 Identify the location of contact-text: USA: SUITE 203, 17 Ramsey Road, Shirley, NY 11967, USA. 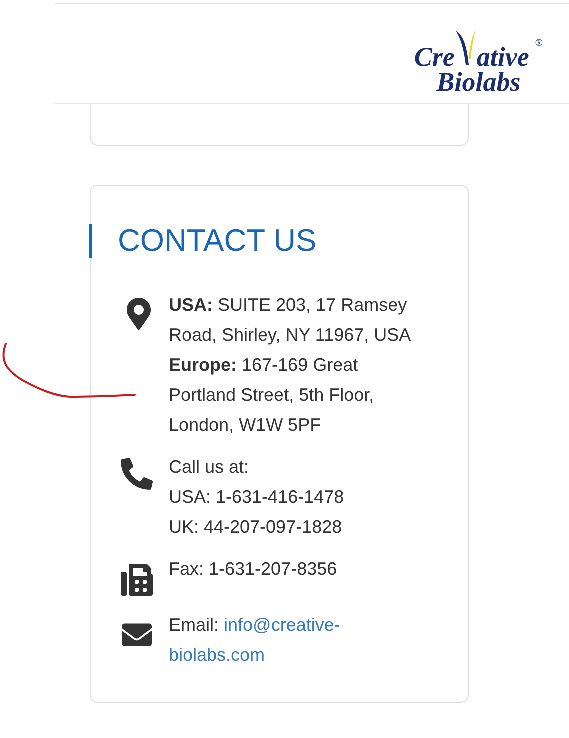
(290, 320).